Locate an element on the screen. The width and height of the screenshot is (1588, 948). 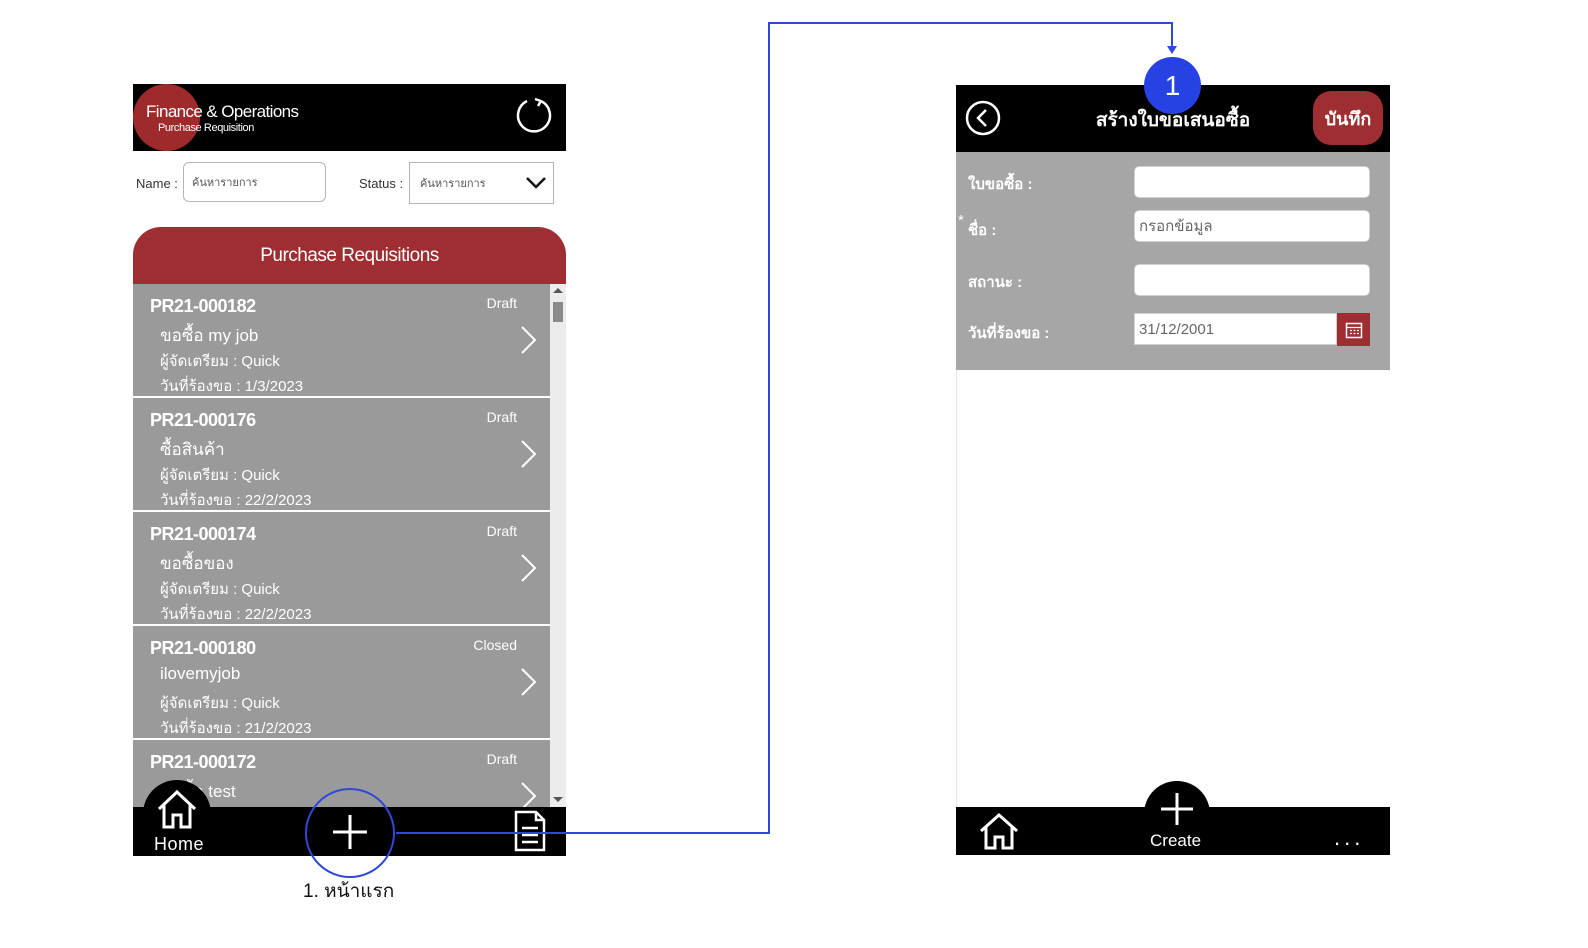
document-icon is located at coordinates (530, 831).